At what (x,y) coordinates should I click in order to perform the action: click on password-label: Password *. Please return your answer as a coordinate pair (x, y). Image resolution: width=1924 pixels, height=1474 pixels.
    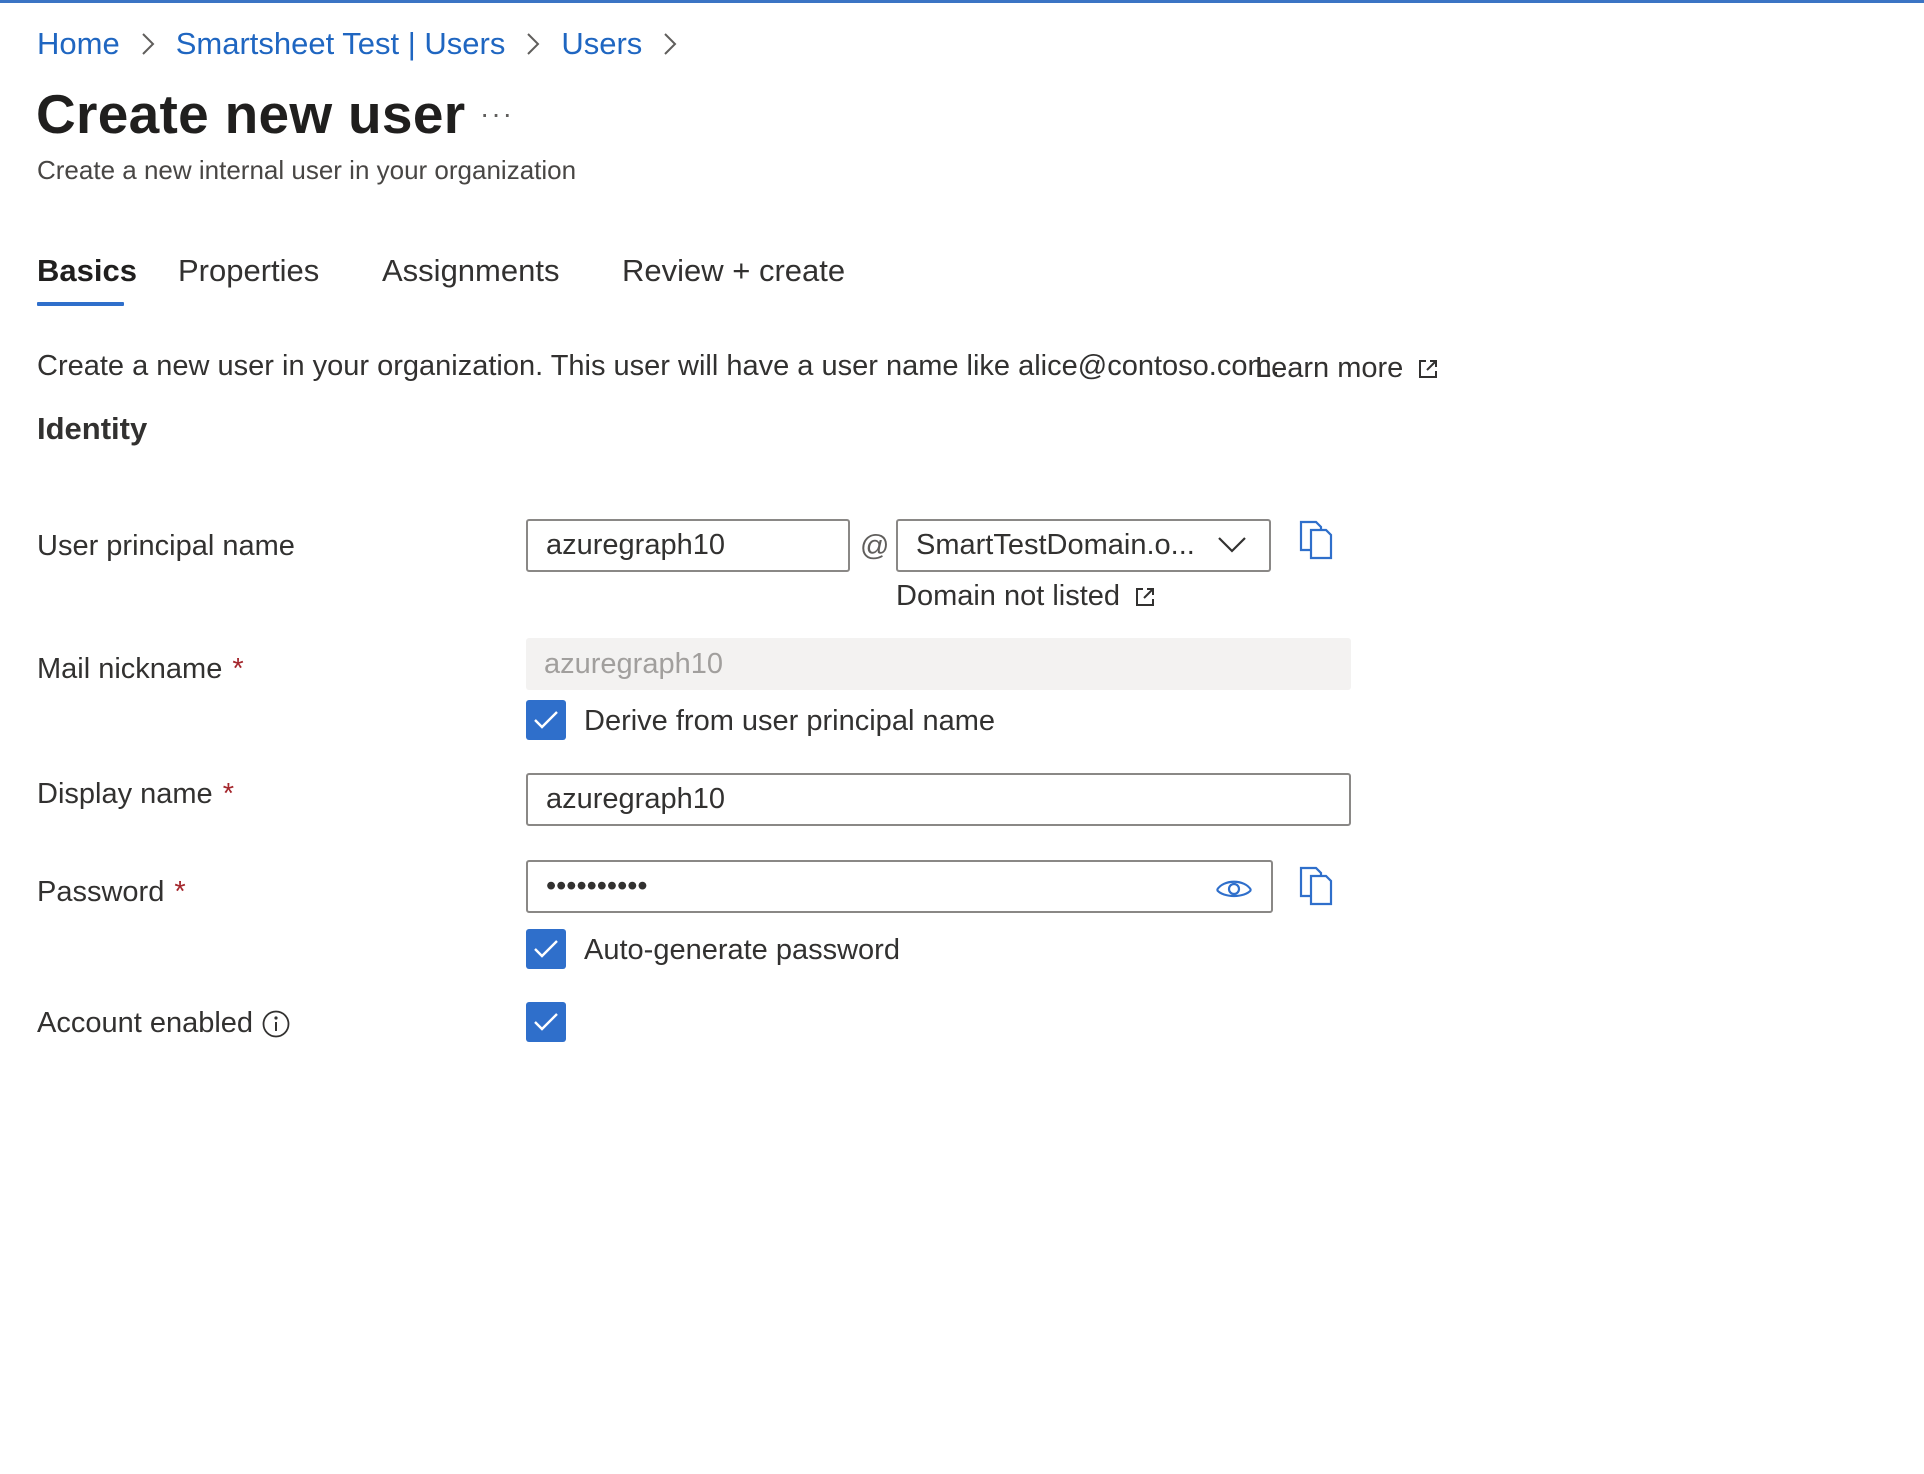
    Looking at the image, I should click on (111, 892).